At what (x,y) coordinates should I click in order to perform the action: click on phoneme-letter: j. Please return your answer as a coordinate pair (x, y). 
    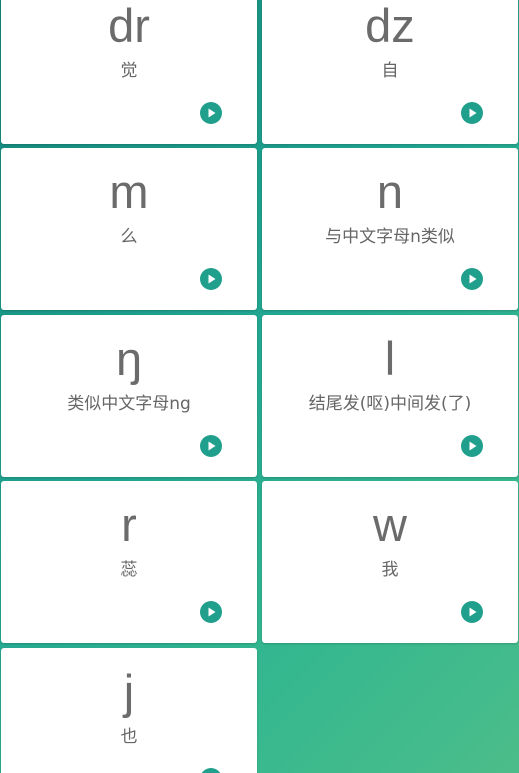
    Looking at the image, I should click on (129, 691).